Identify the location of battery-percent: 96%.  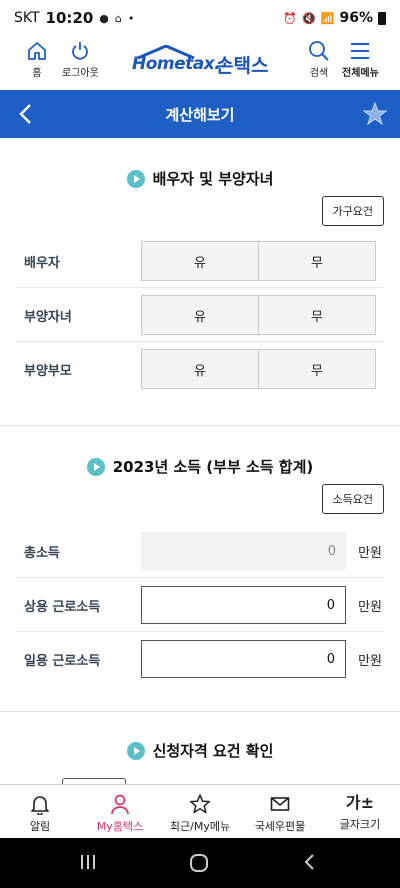
(356, 18).